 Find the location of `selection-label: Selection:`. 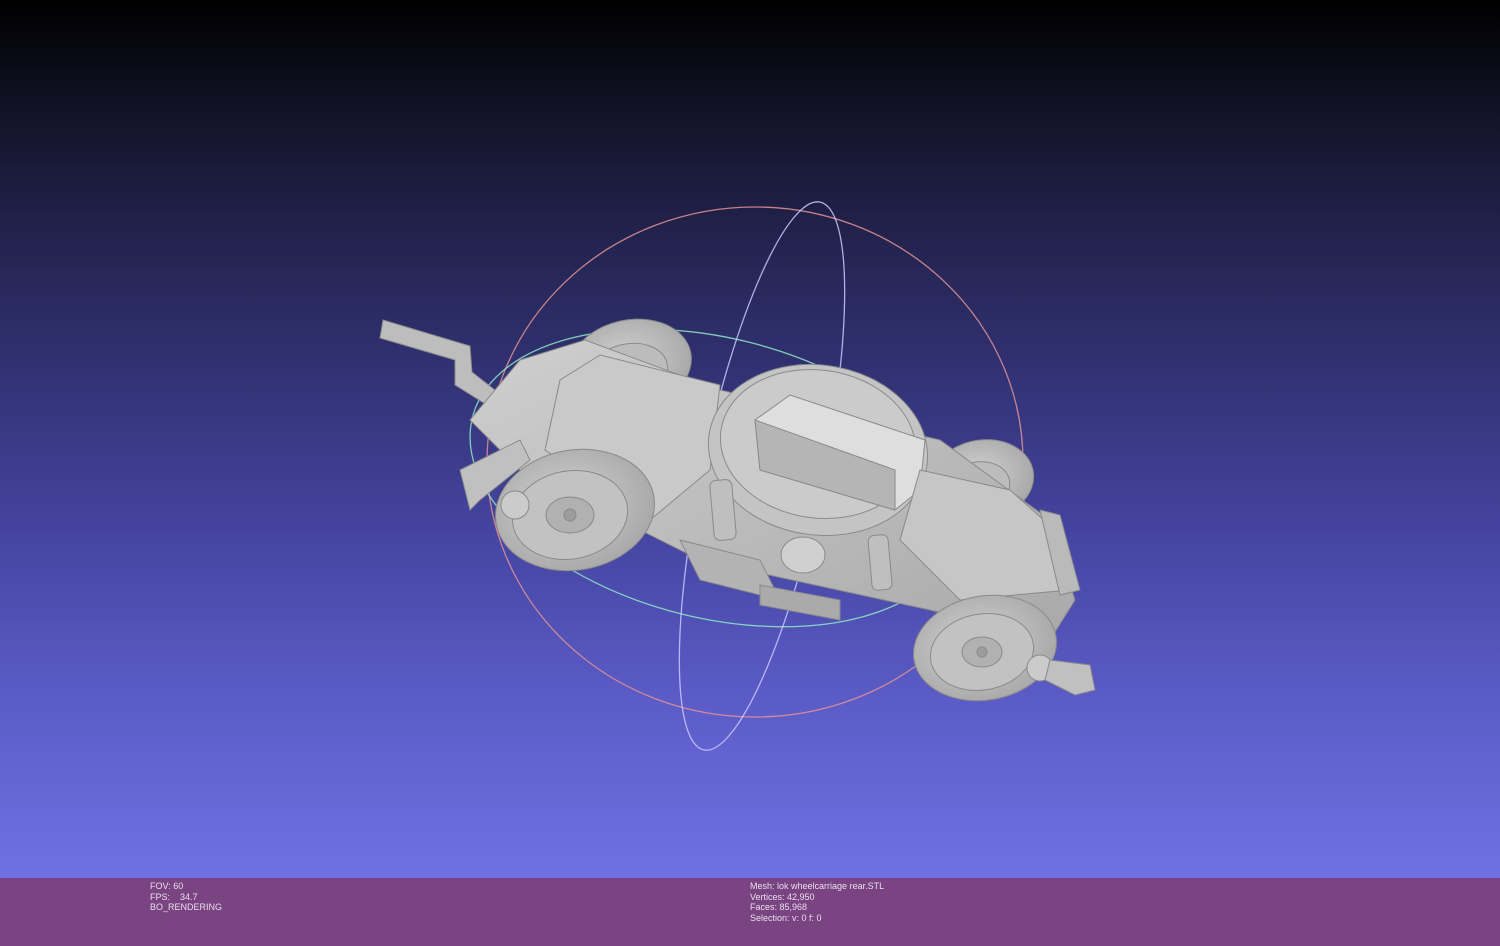

selection-label: Selection: is located at coordinates (770, 917).